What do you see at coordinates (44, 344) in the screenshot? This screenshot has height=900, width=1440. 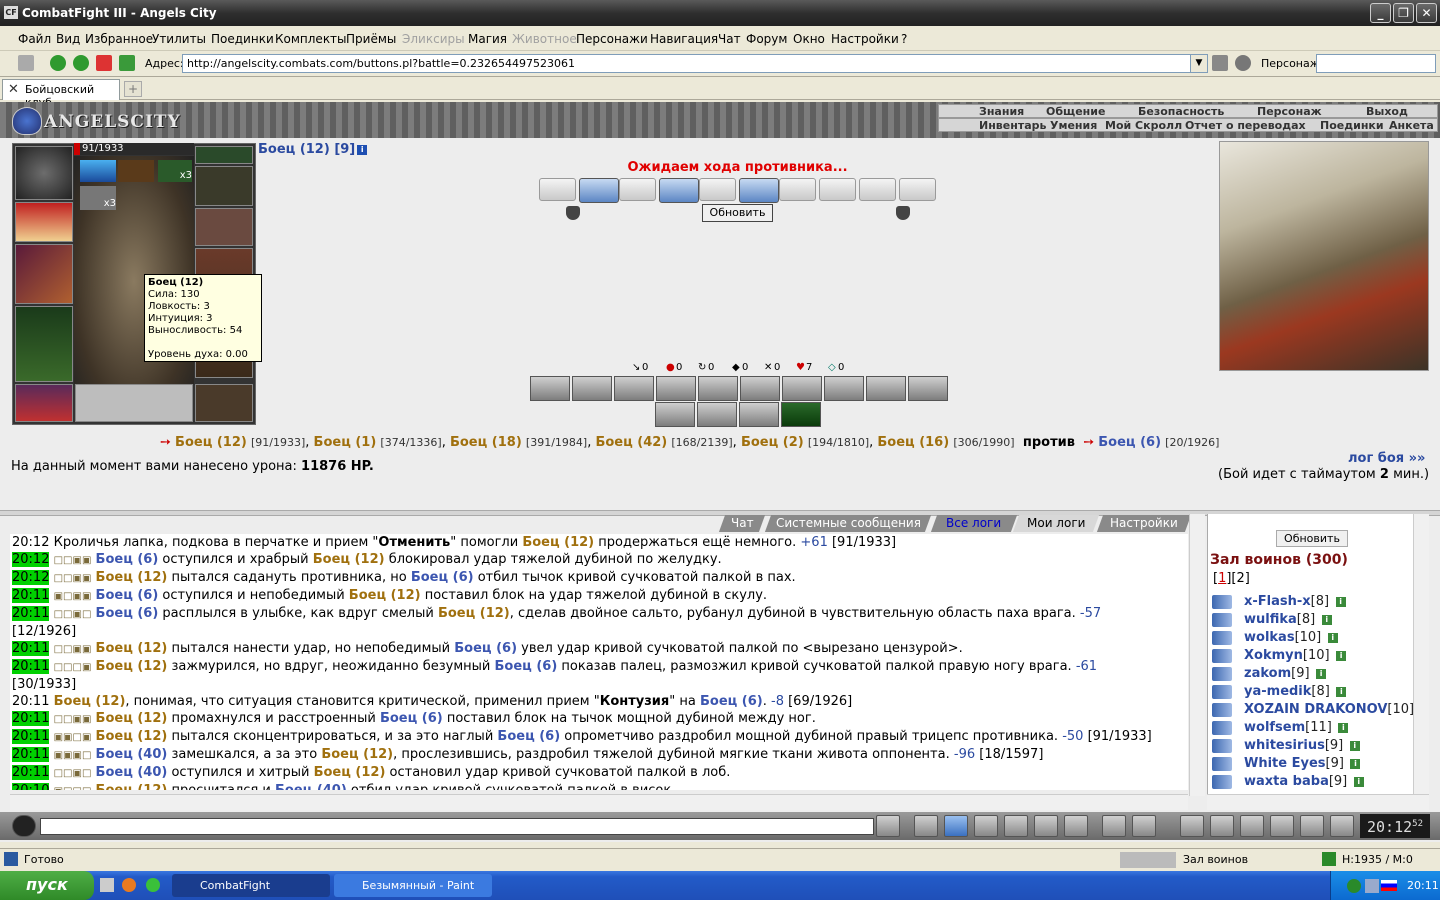 I see `armor-slot` at bounding box center [44, 344].